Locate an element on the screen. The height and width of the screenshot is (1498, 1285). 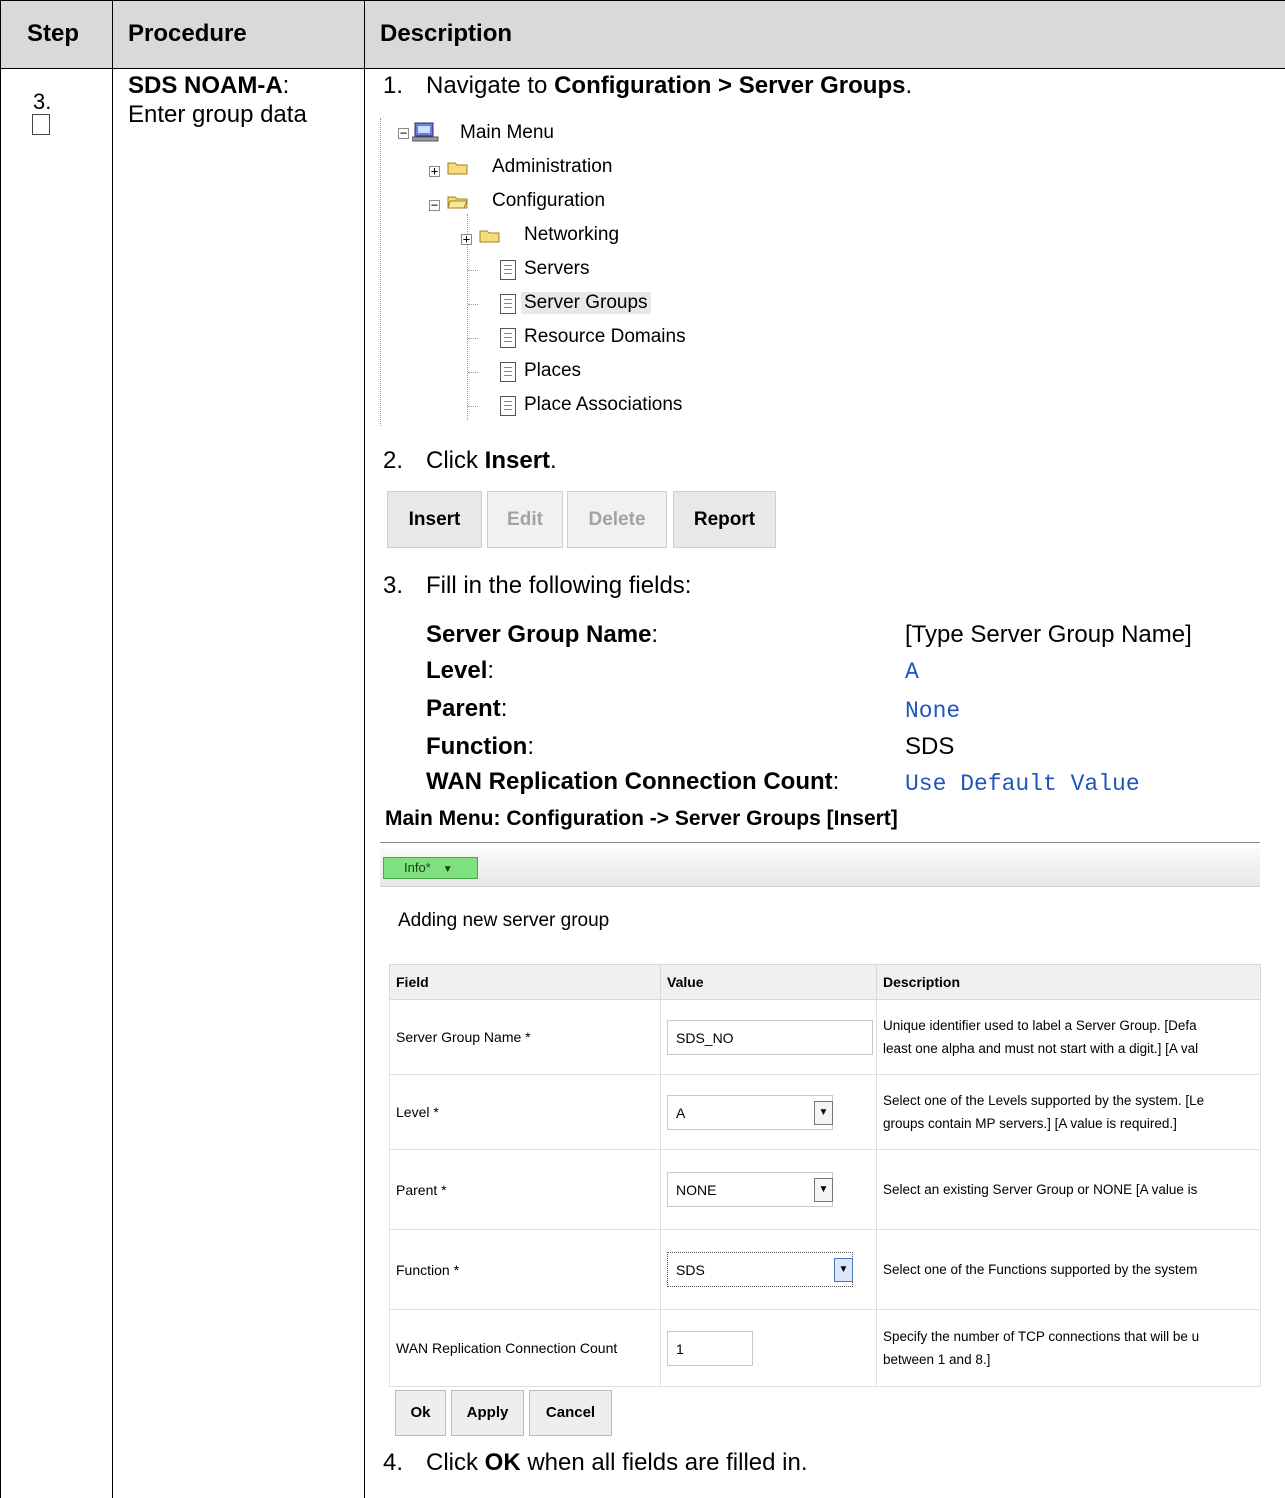
field-value: A is located at coordinates (912, 672).